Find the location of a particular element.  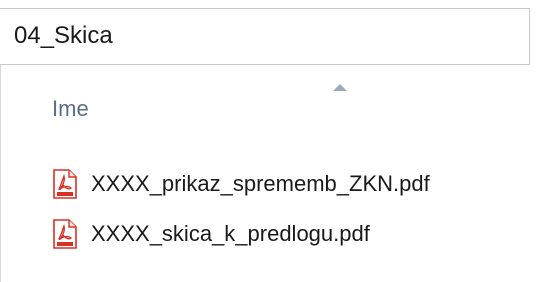

folder-path: 04_Skica is located at coordinates (63, 36).